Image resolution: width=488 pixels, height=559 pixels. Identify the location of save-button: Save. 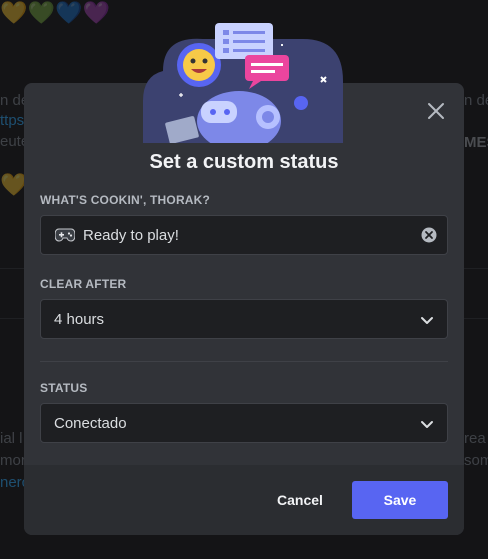
(400, 500).